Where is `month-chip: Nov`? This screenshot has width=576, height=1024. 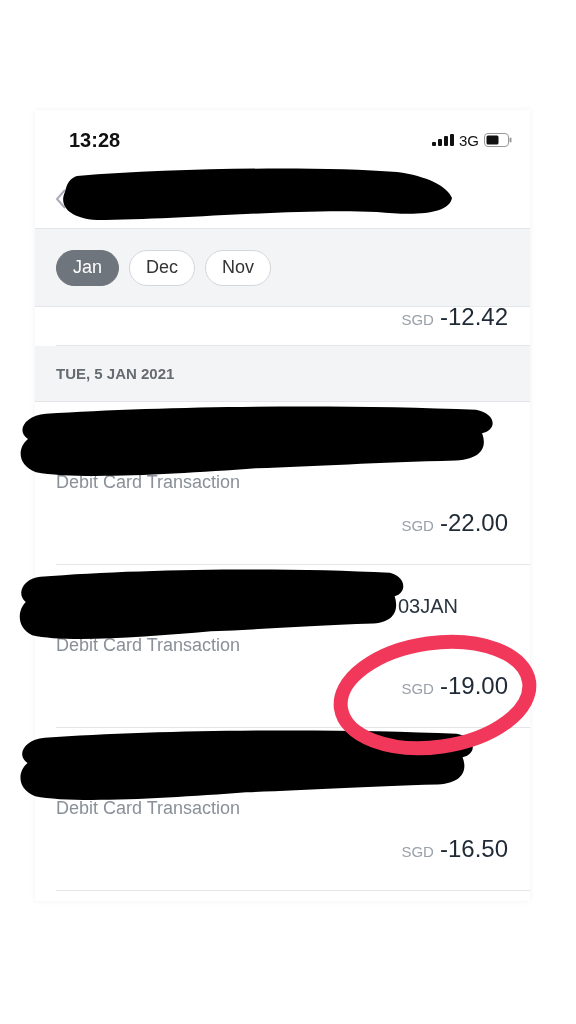
month-chip: Nov is located at coordinates (238, 267).